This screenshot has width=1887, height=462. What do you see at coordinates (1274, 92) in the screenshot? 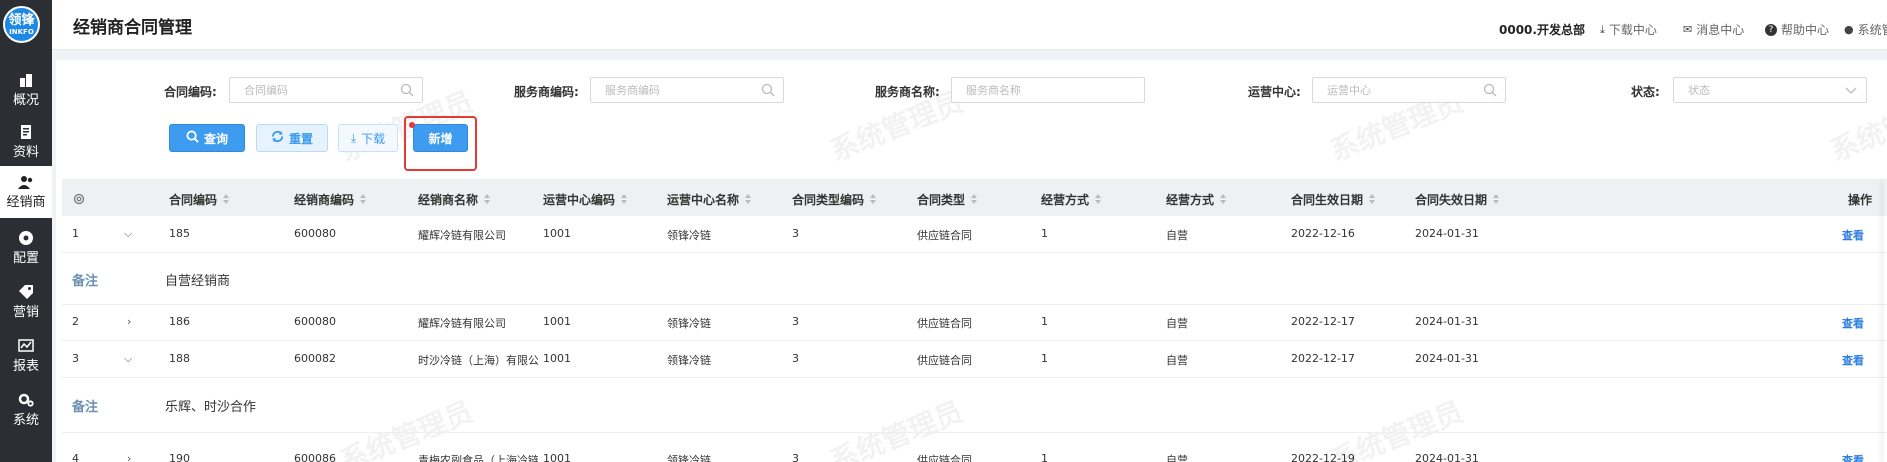
I see `op-center-label: 运营中心:` at bounding box center [1274, 92].